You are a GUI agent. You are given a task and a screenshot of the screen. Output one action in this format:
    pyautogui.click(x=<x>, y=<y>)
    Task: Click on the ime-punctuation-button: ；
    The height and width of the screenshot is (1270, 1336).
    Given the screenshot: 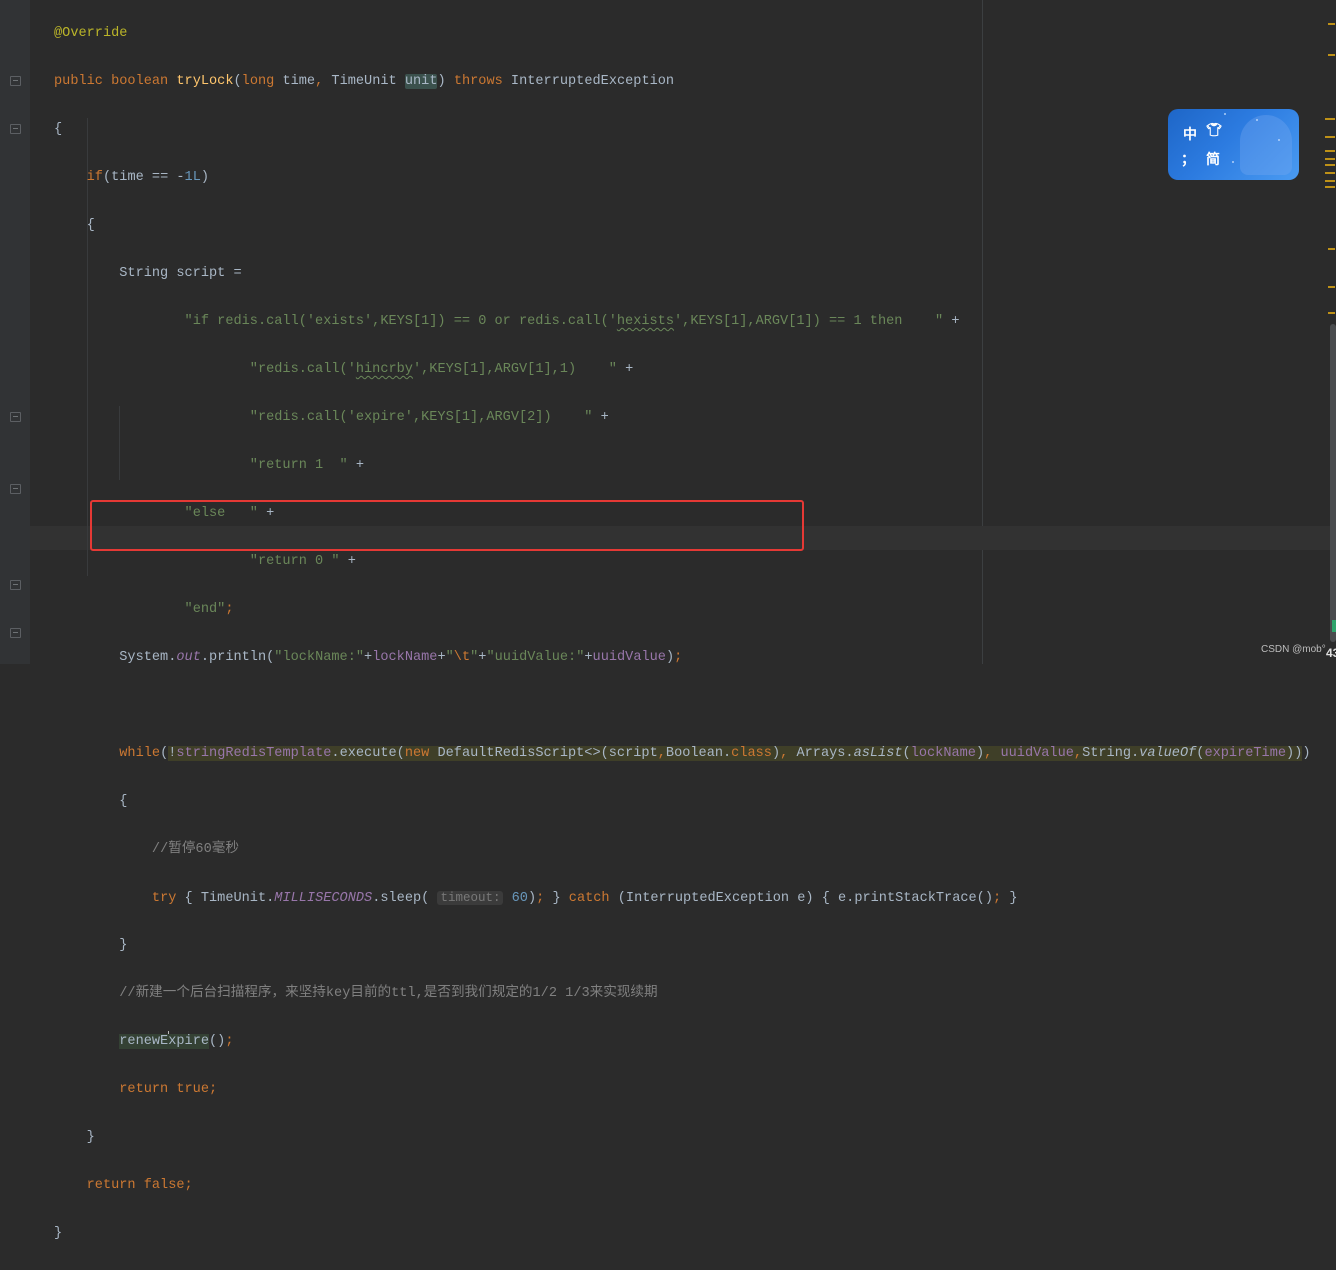 What is the action you would take?
    pyautogui.click(x=1188, y=159)
    